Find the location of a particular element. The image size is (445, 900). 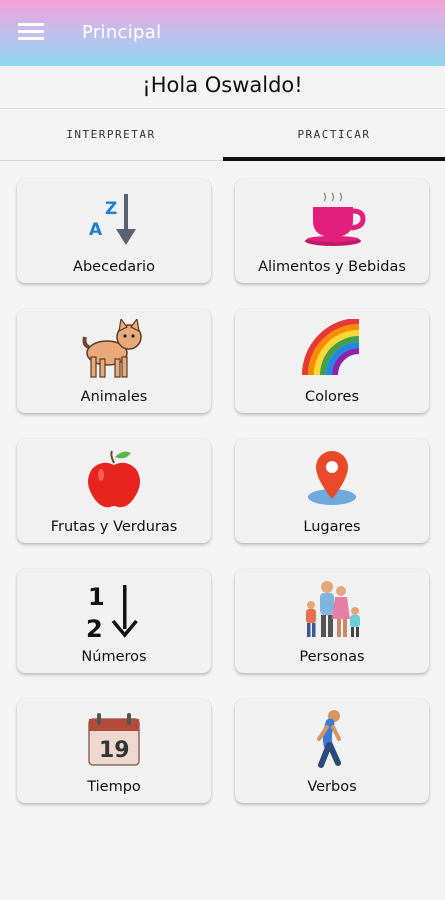

category-card-abecedario: Z A Abecedario is located at coordinates (114, 231).